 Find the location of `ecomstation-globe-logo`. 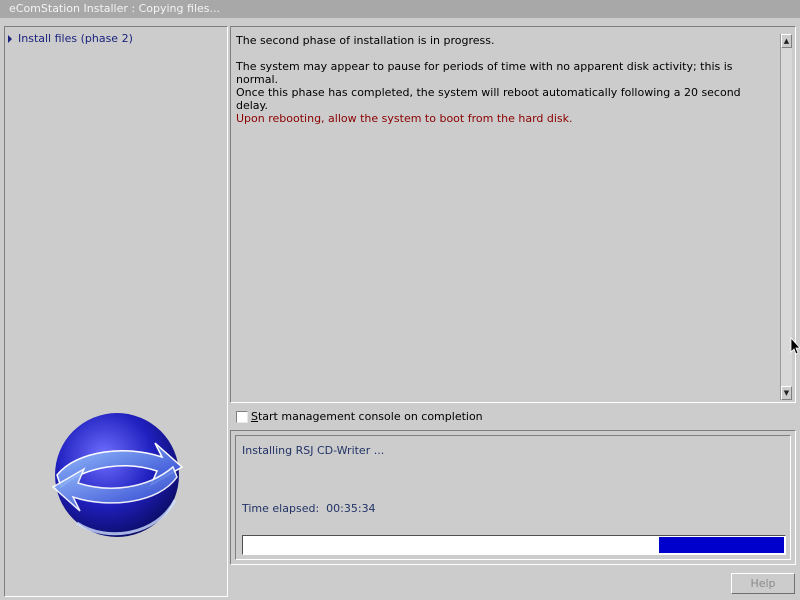

ecomstation-globe-logo is located at coordinates (117, 475).